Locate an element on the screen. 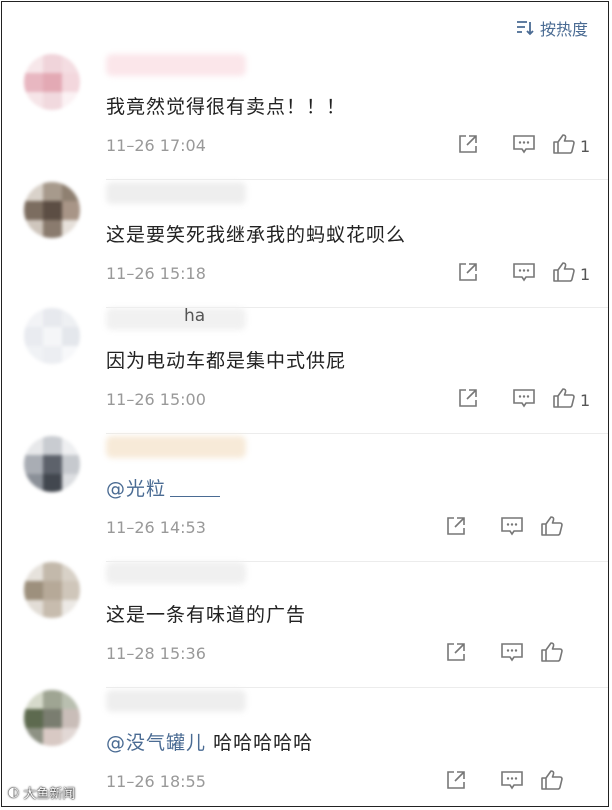 This screenshot has width=612, height=810. comment-text: 这是一条有味道的广告 is located at coordinates (206, 613).